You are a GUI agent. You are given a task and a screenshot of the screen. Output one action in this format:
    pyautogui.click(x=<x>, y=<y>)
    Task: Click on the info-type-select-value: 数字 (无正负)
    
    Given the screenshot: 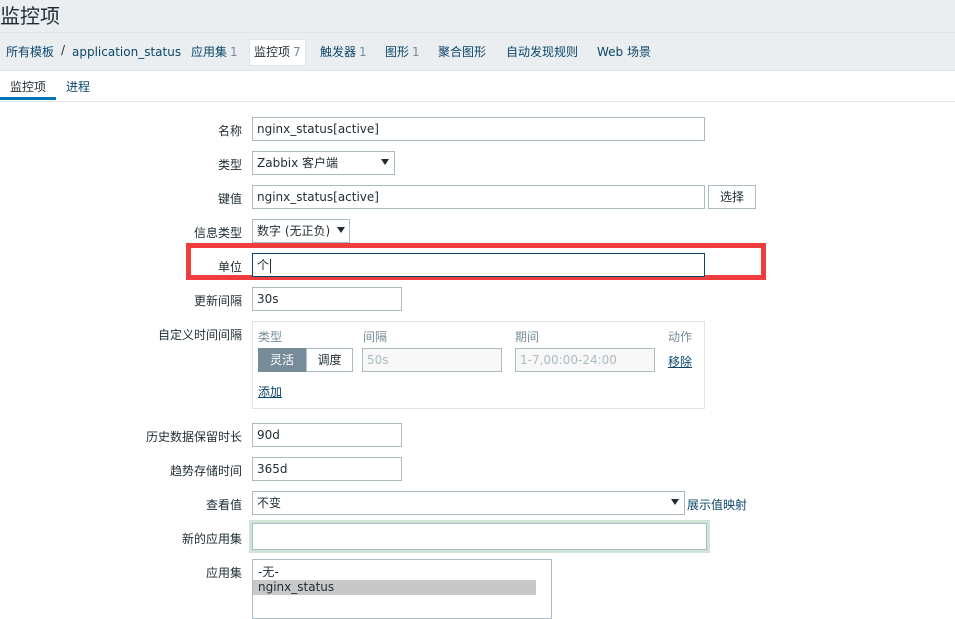 What is the action you would take?
    pyautogui.click(x=294, y=231)
    